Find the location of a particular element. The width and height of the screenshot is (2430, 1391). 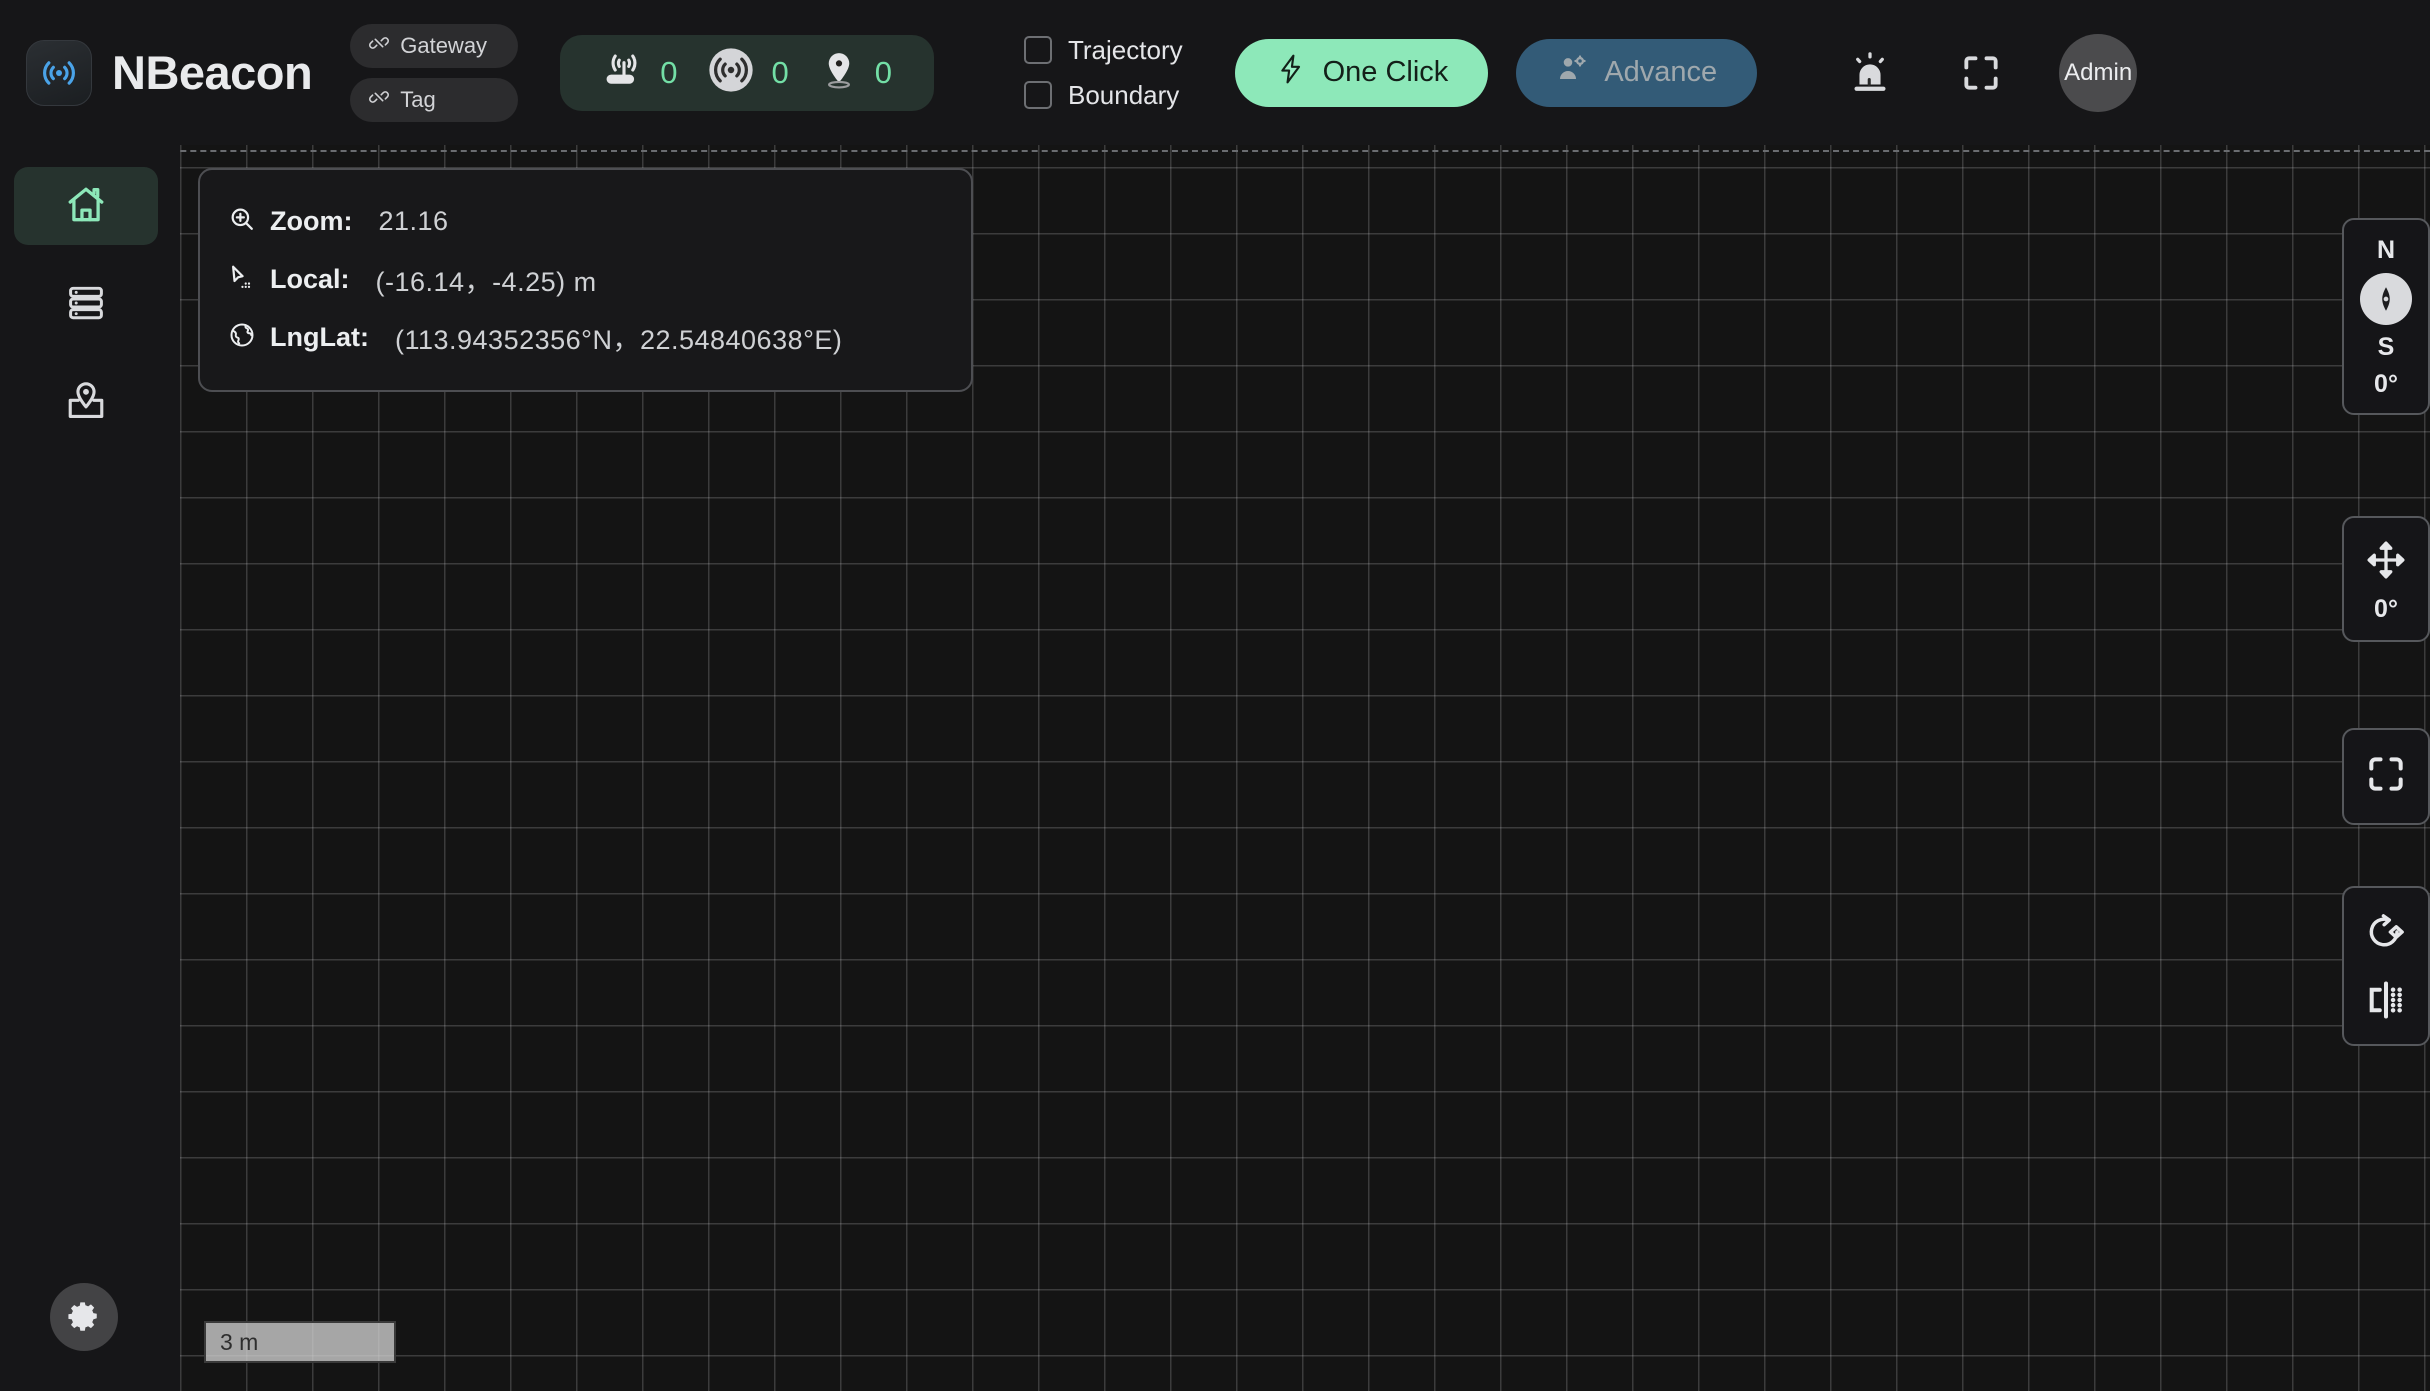

globe-icon is located at coordinates (242, 337).